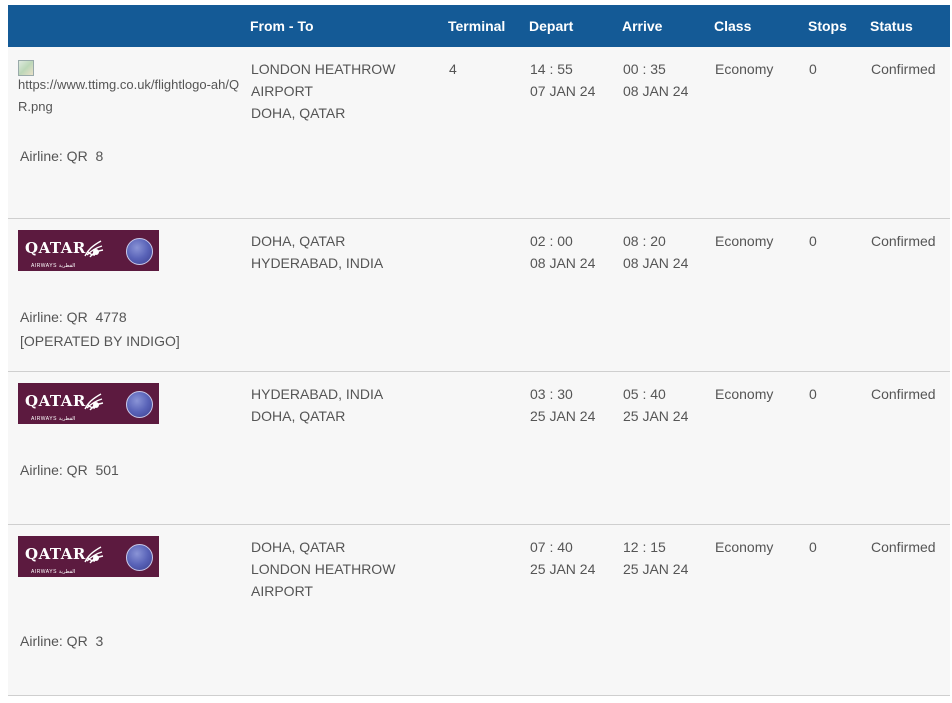  Describe the element at coordinates (733, 26) in the screenshot. I see `header-class: Class` at that location.